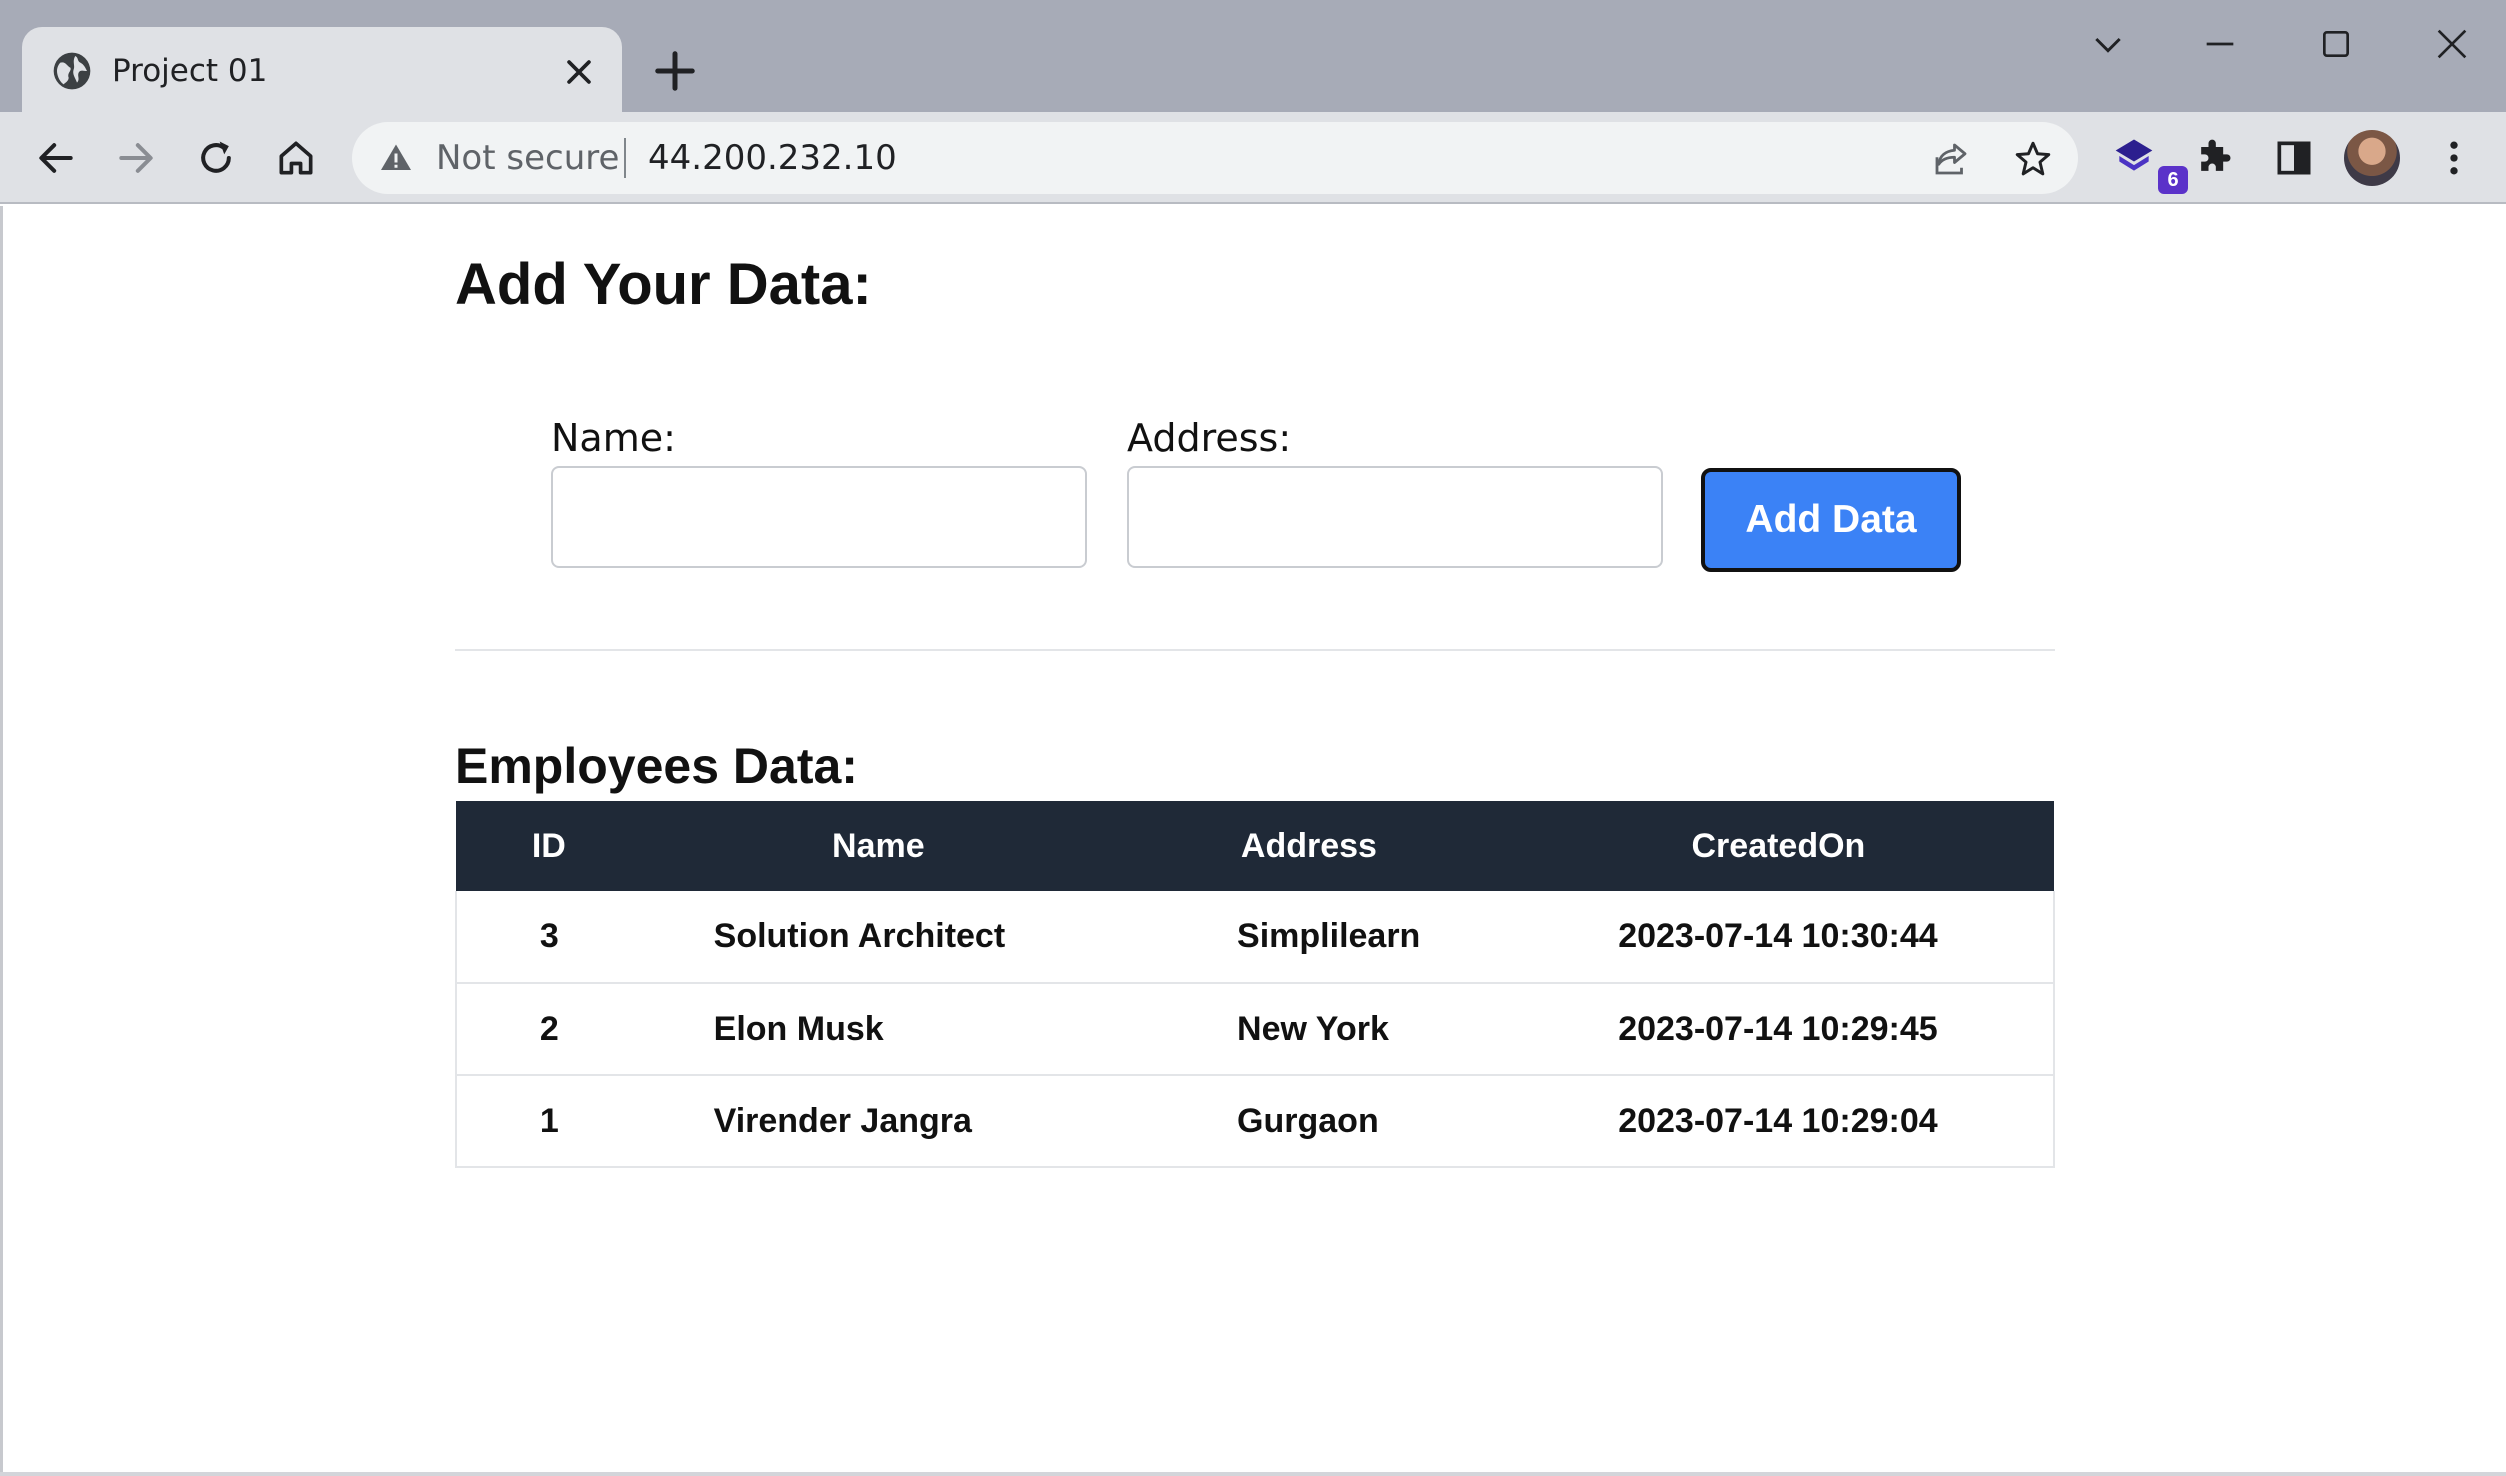  Describe the element at coordinates (322, 69) in the screenshot. I see `tab-project: Project 01` at that location.